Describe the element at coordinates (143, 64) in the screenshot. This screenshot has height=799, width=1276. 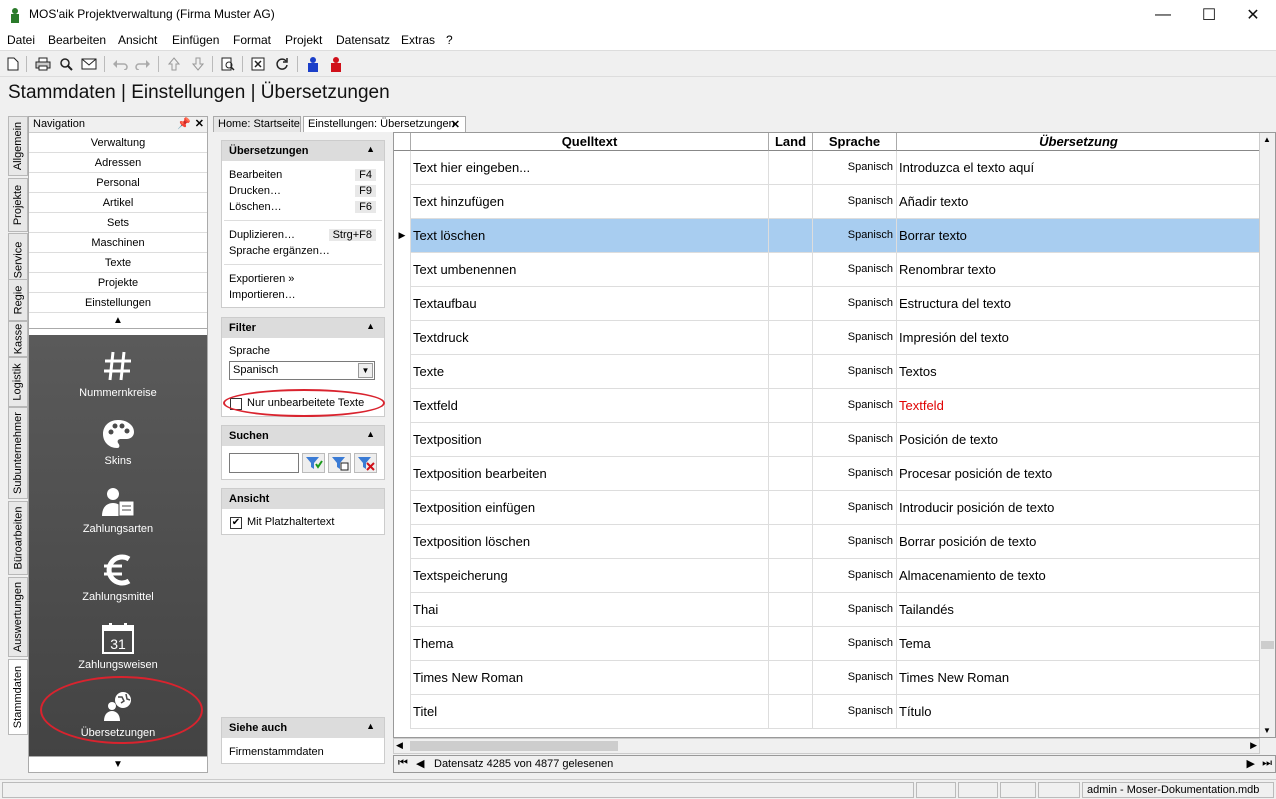
I see `redo-icon` at that location.